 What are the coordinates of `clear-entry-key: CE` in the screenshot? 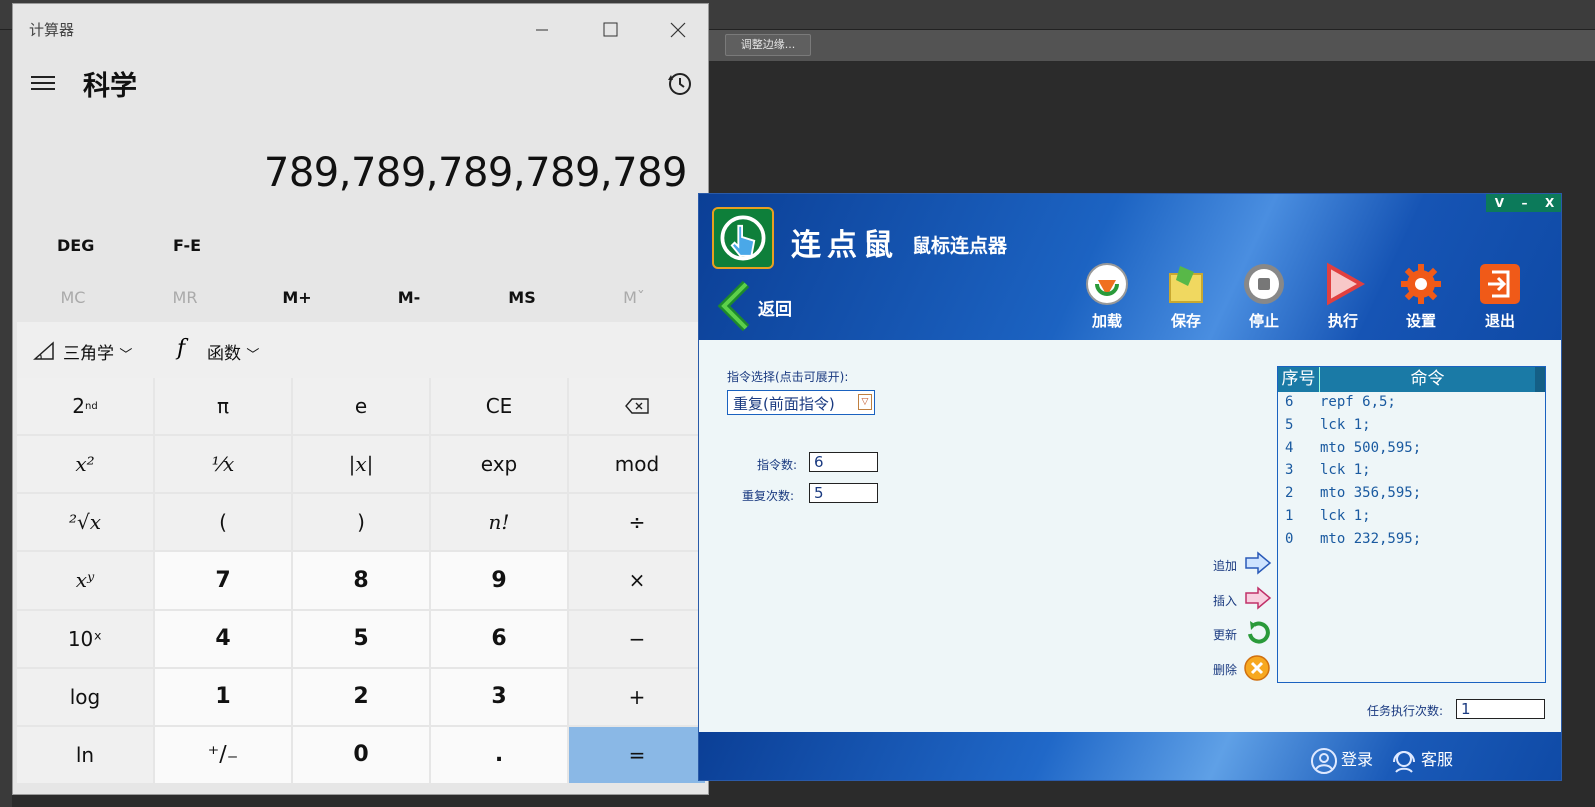 It's located at (499, 406).